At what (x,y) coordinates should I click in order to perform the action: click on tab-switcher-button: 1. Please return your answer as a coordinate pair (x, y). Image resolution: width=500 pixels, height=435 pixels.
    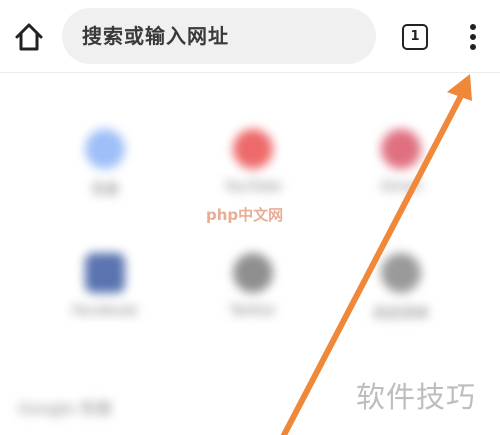
    Looking at the image, I should click on (415, 37).